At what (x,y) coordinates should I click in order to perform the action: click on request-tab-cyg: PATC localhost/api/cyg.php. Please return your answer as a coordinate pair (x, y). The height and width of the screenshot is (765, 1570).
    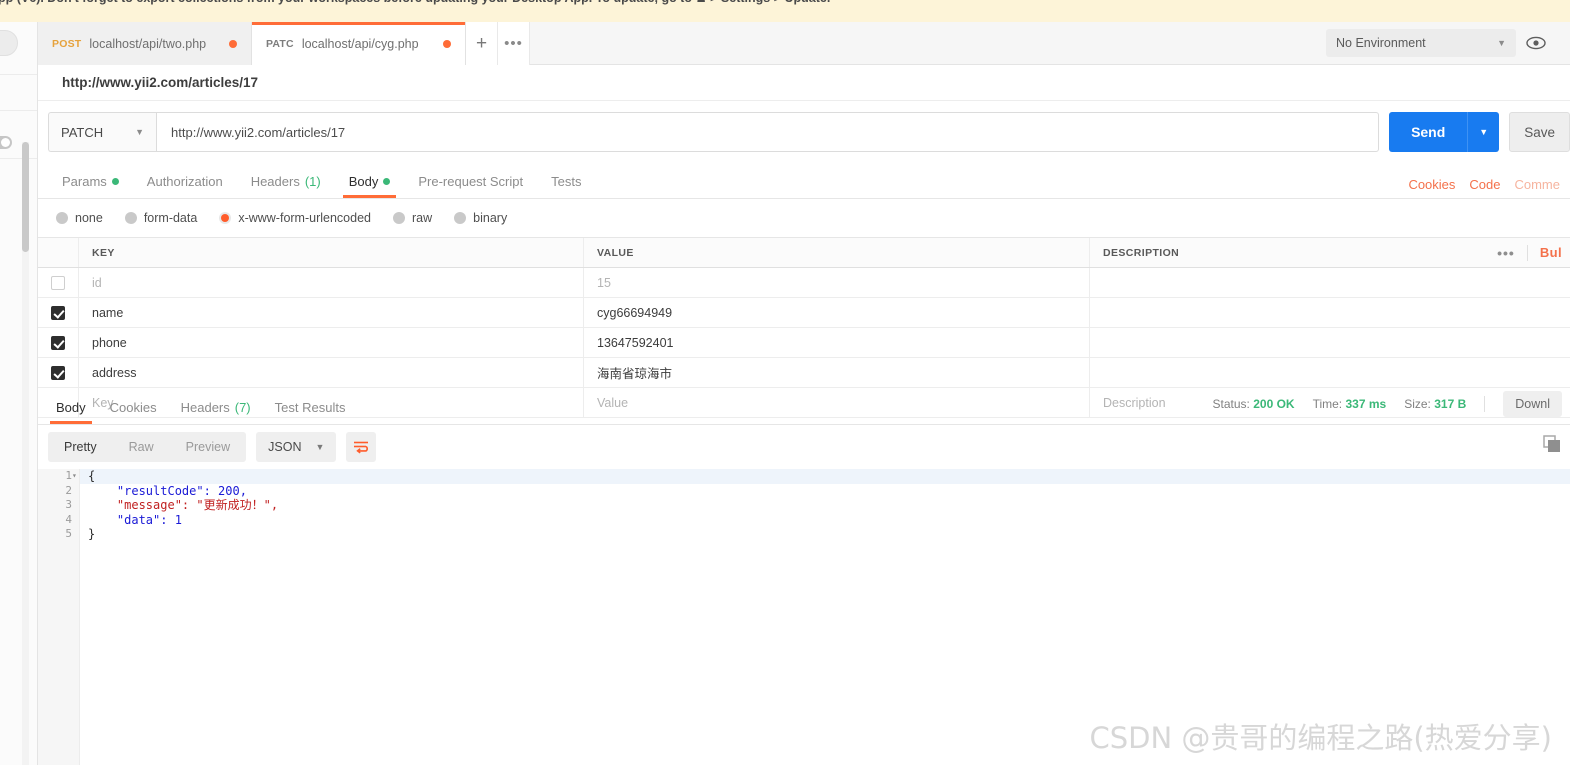
    Looking at the image, I should click on (359, 43).